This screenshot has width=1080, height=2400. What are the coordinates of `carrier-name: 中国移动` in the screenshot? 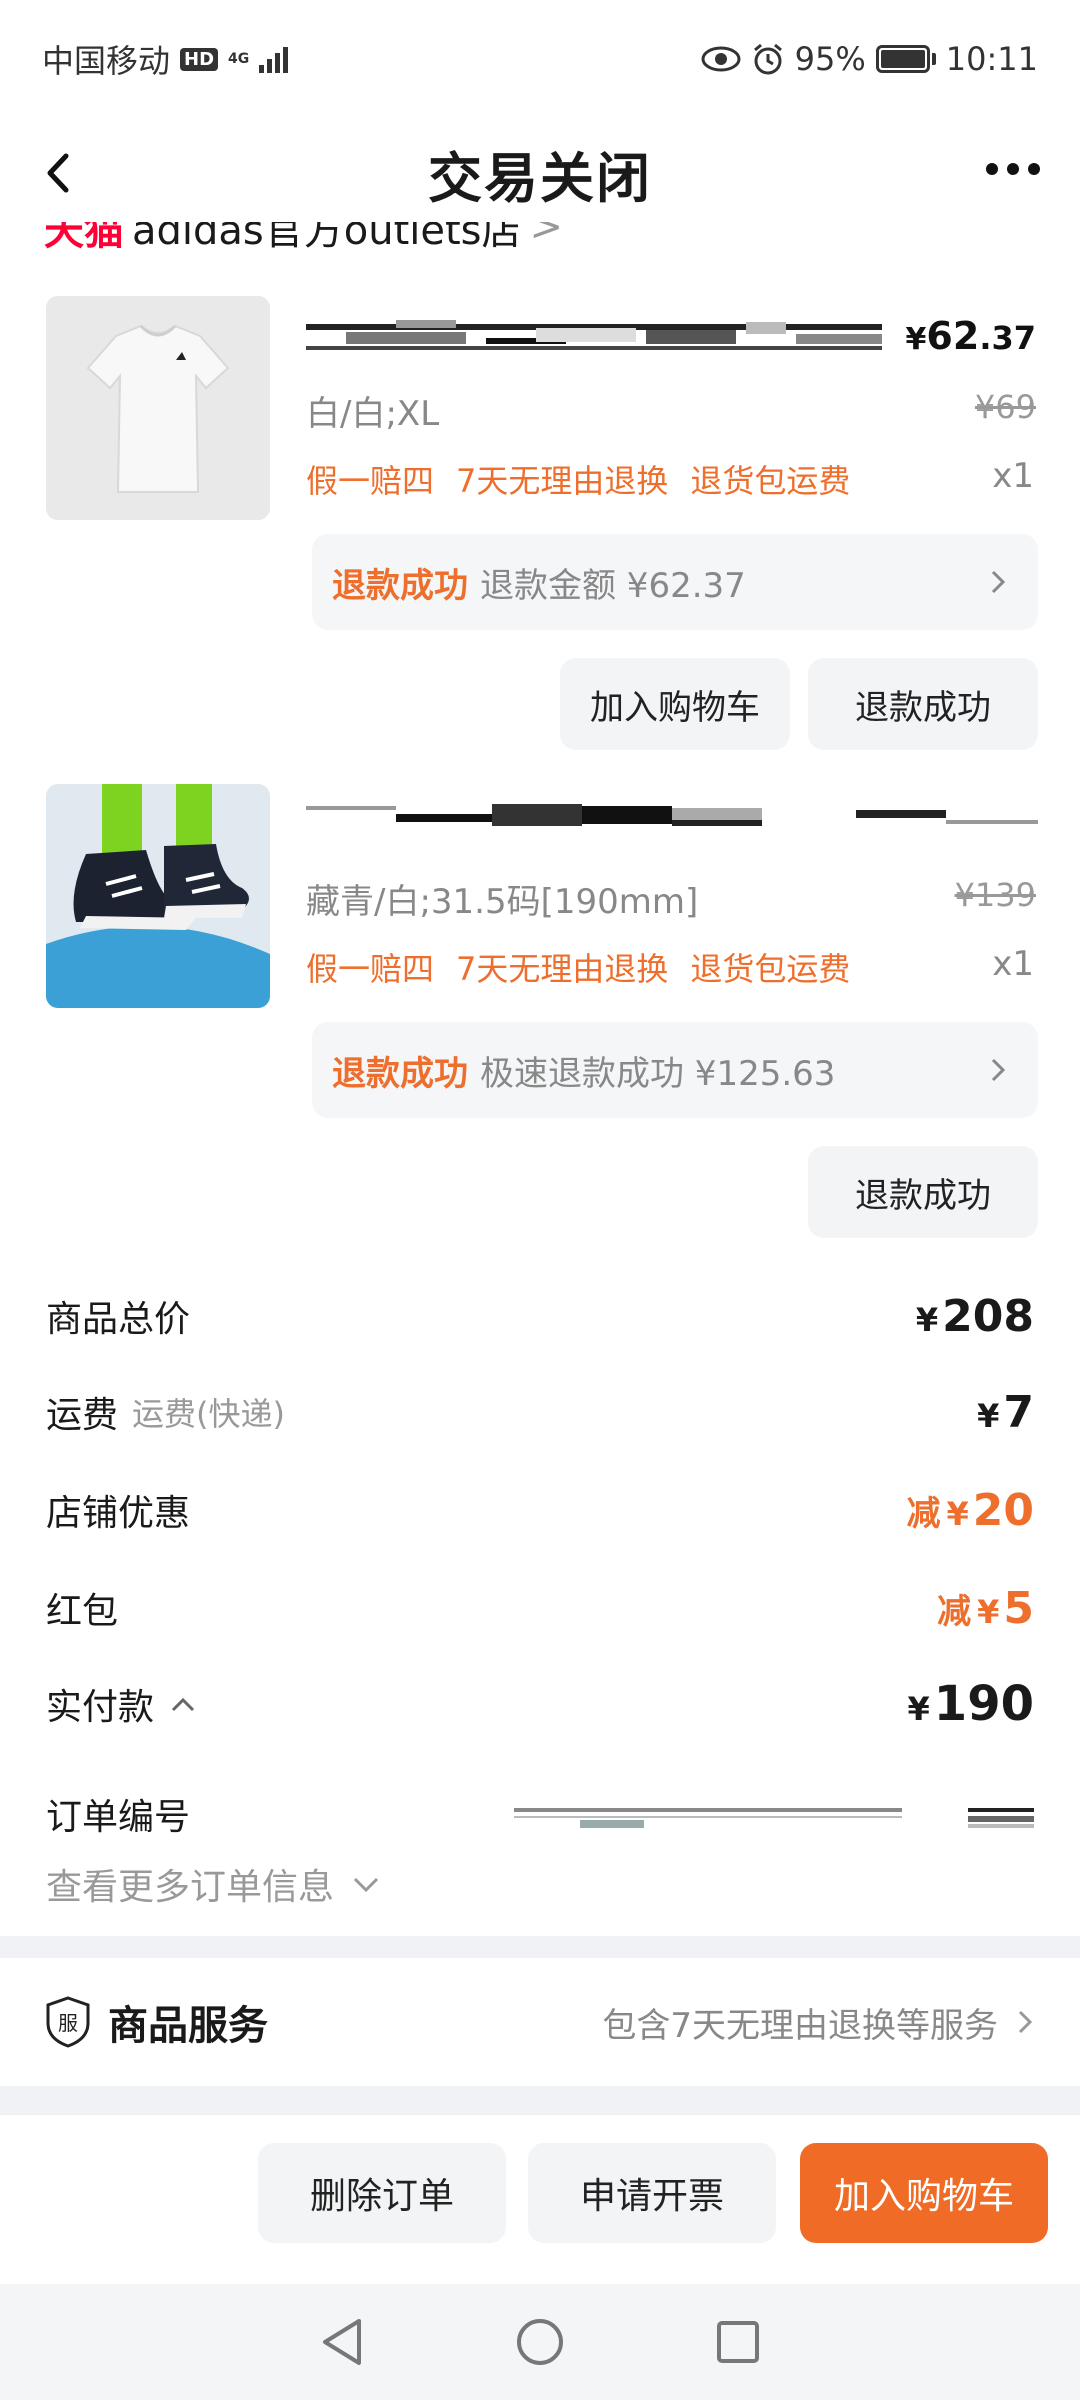 It's located at (106, 61).